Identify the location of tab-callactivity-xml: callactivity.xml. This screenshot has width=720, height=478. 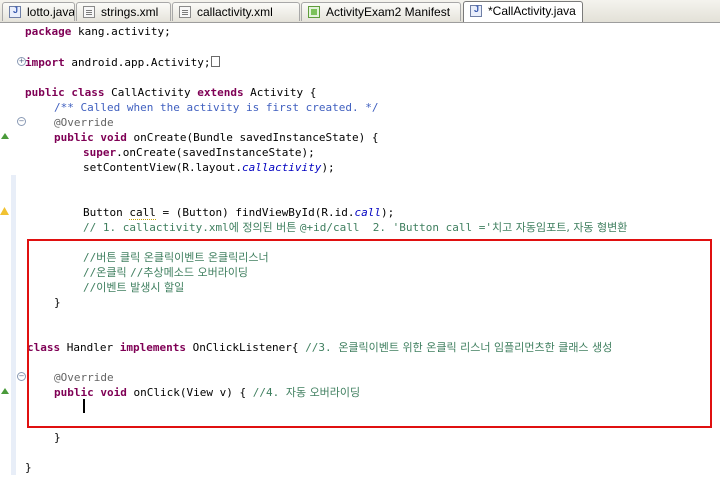
(236, 11).